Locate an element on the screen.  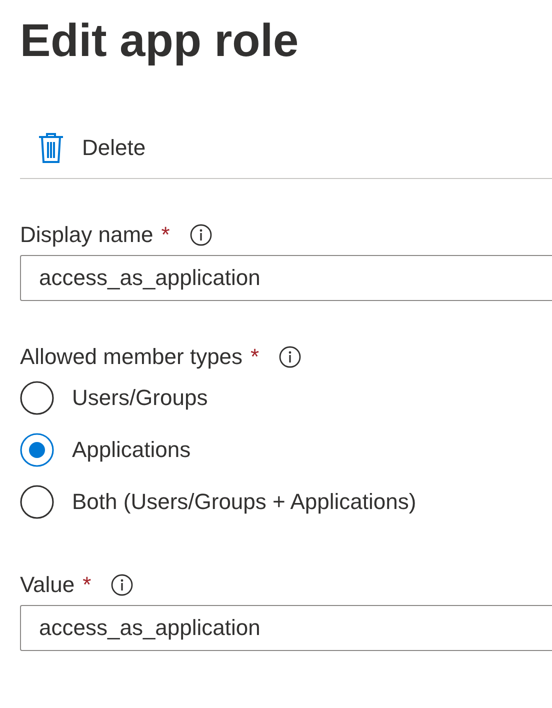
field-label: Display name is located at coordinates (87, 235).